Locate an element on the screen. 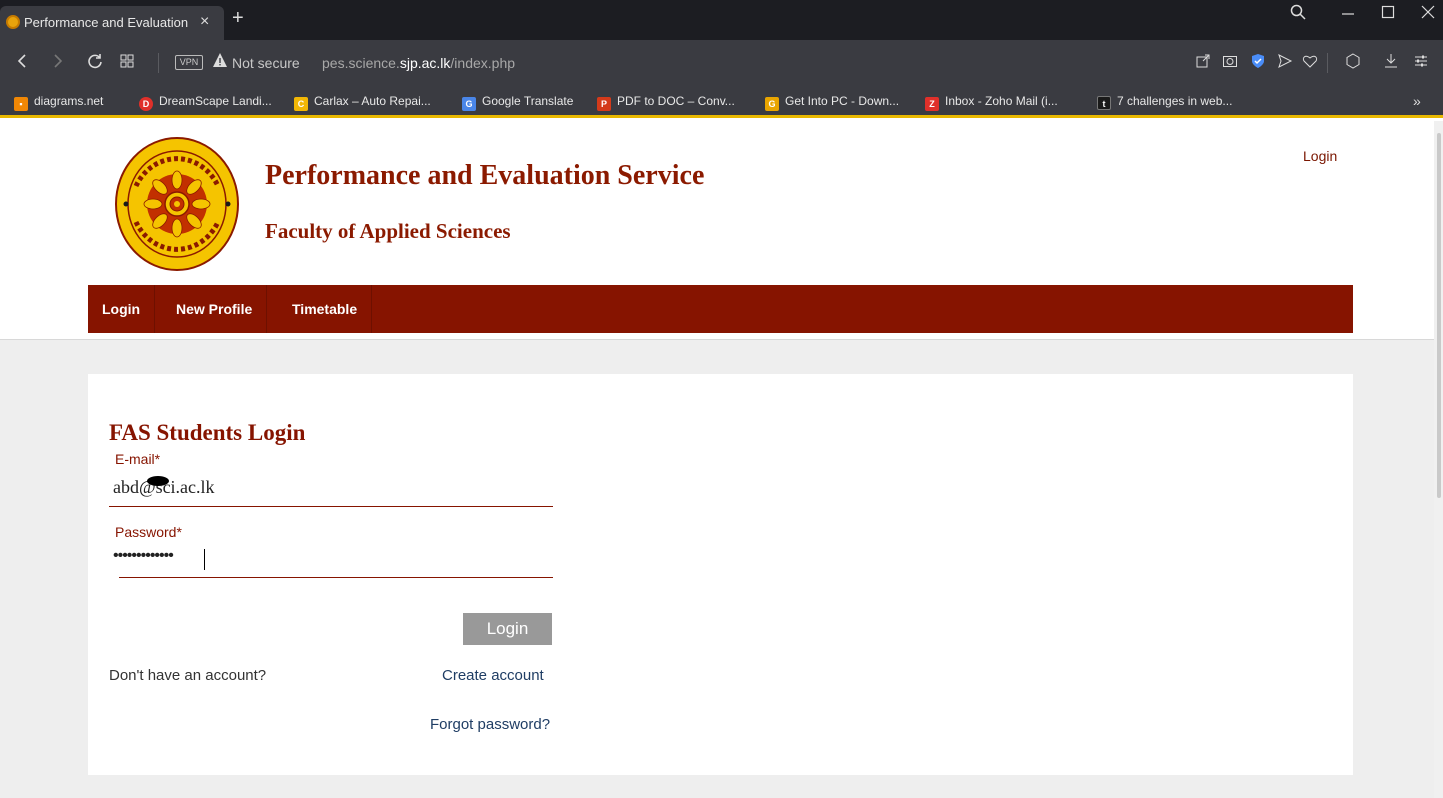 Image resolution: width=1443 pixels, height=798 pixels. scrollbar-thumb is located at coordinates (1439, 315).